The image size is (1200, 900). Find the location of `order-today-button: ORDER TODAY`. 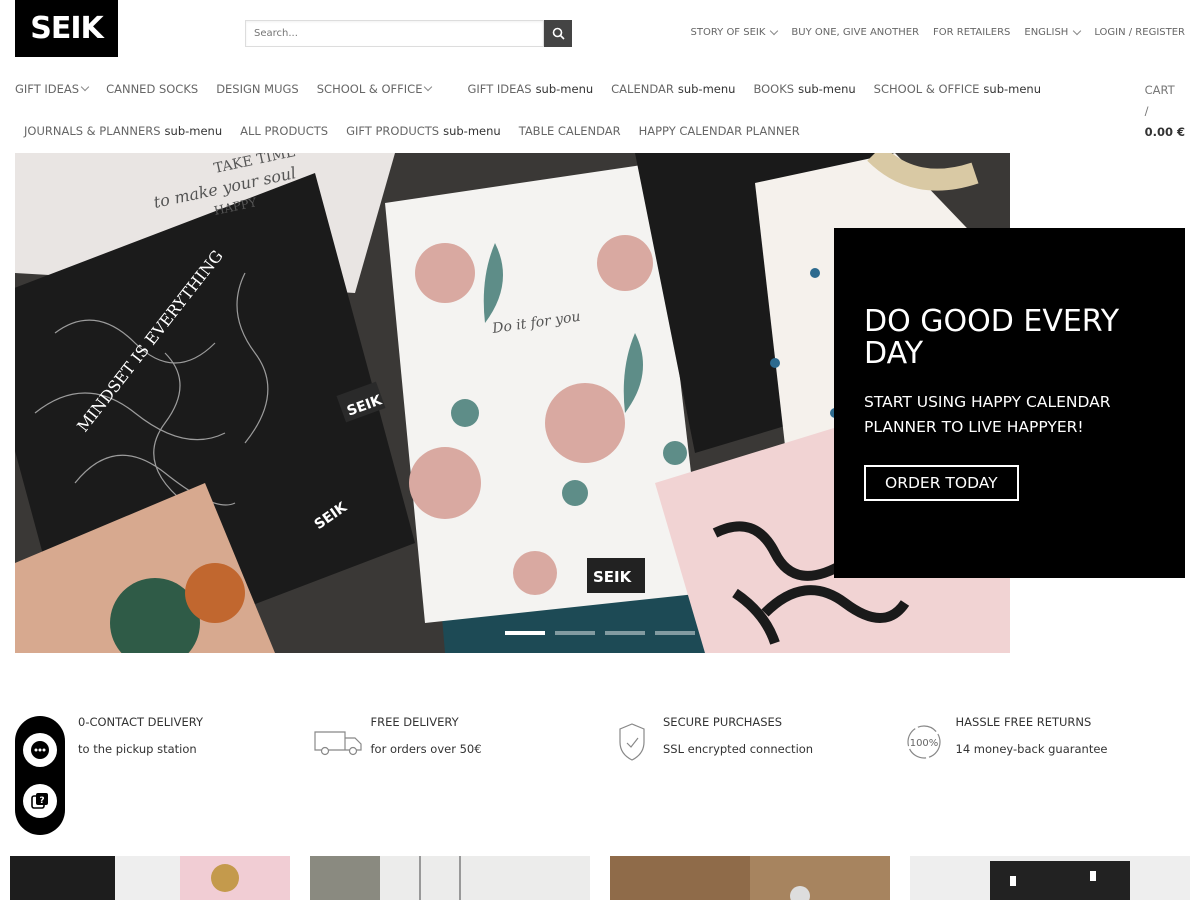

order-today-button: ORDER TODAY is located at coordinates (941, 483).